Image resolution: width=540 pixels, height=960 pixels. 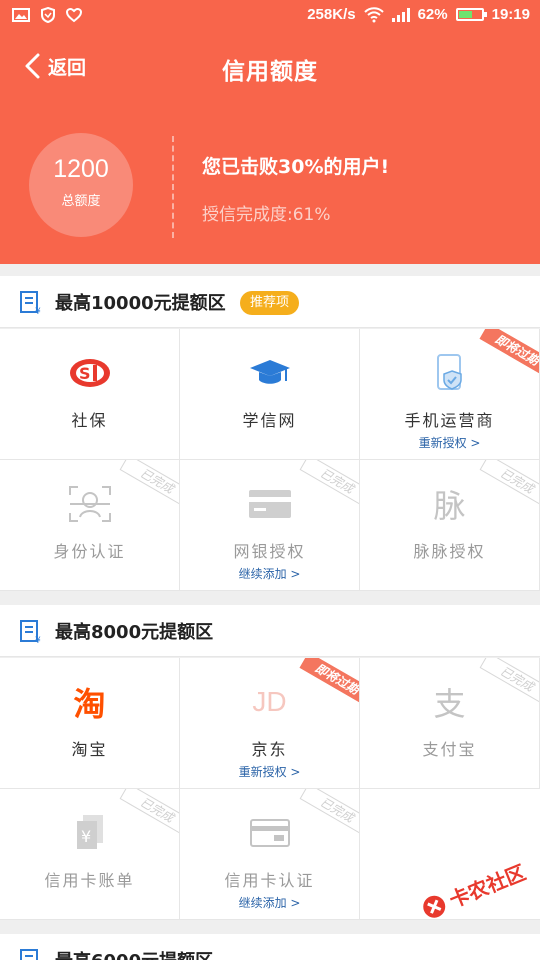 I want to click on item-chsi: 学信网, so click(x=270, y=394).